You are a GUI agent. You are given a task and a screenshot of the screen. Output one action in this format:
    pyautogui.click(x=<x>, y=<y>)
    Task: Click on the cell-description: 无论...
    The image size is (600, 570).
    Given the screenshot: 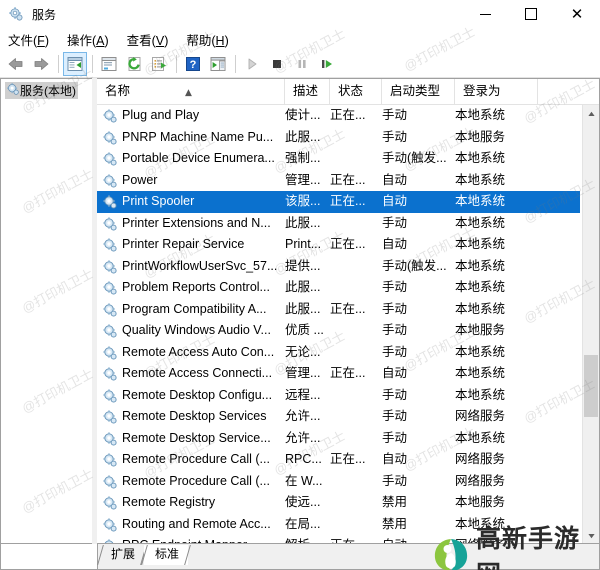 What is the action you would take?
    pyautogui.click(x=303, y=351)
    